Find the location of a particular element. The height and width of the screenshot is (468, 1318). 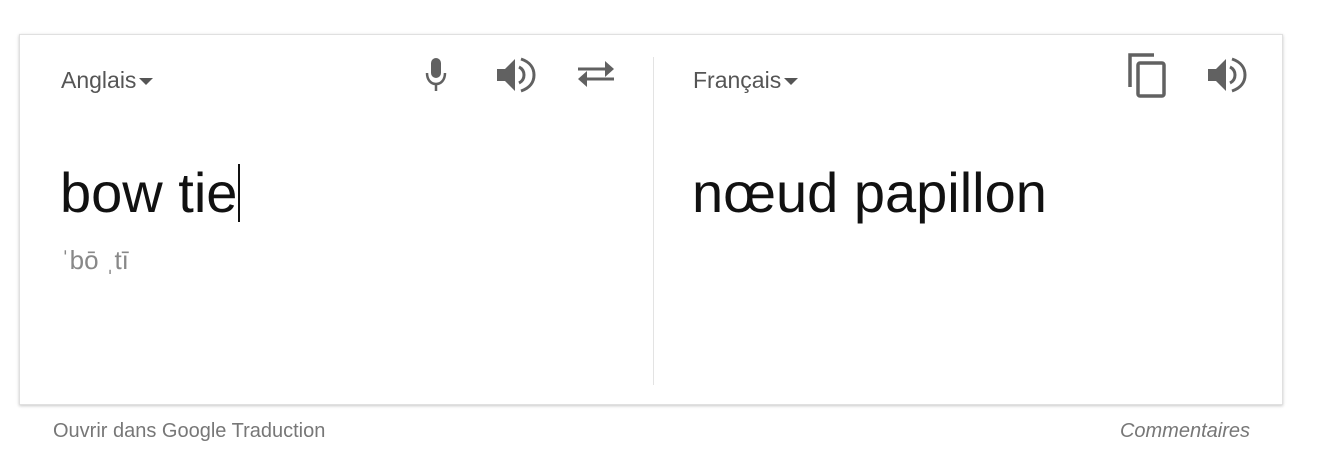

target-language-label: Français is located at coordinates (737, 79).